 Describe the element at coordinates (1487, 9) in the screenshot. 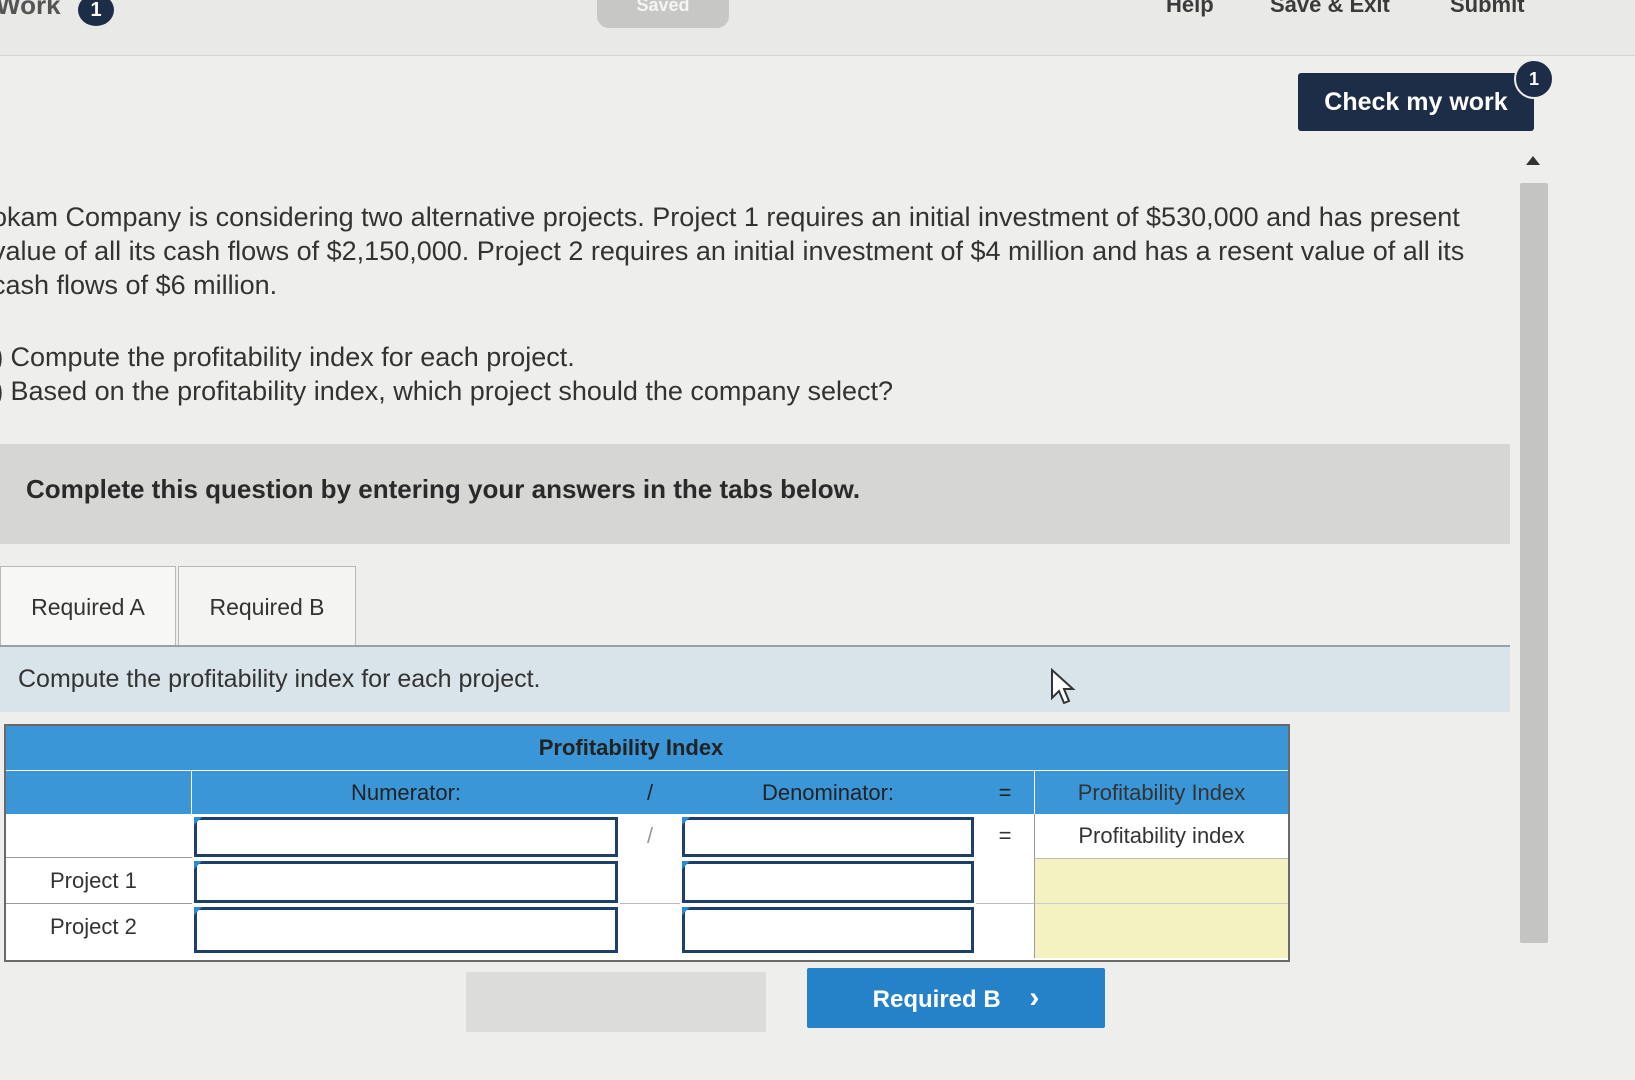

I see `submit-link: Submit` at that location.